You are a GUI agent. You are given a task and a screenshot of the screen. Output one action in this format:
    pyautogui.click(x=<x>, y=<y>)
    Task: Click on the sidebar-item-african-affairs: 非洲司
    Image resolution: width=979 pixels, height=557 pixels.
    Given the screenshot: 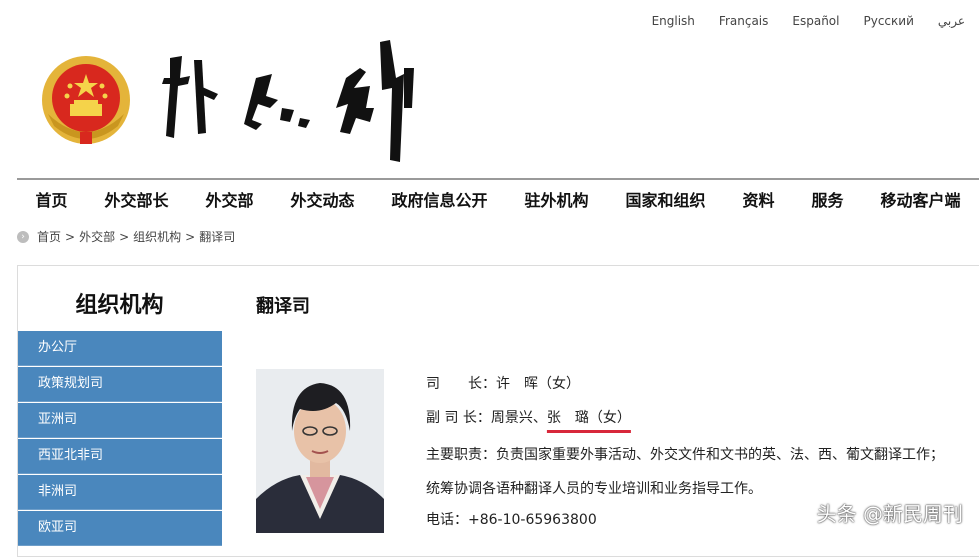 What is the action you would take?
    pyautogui.click(x=120, y=492)
    